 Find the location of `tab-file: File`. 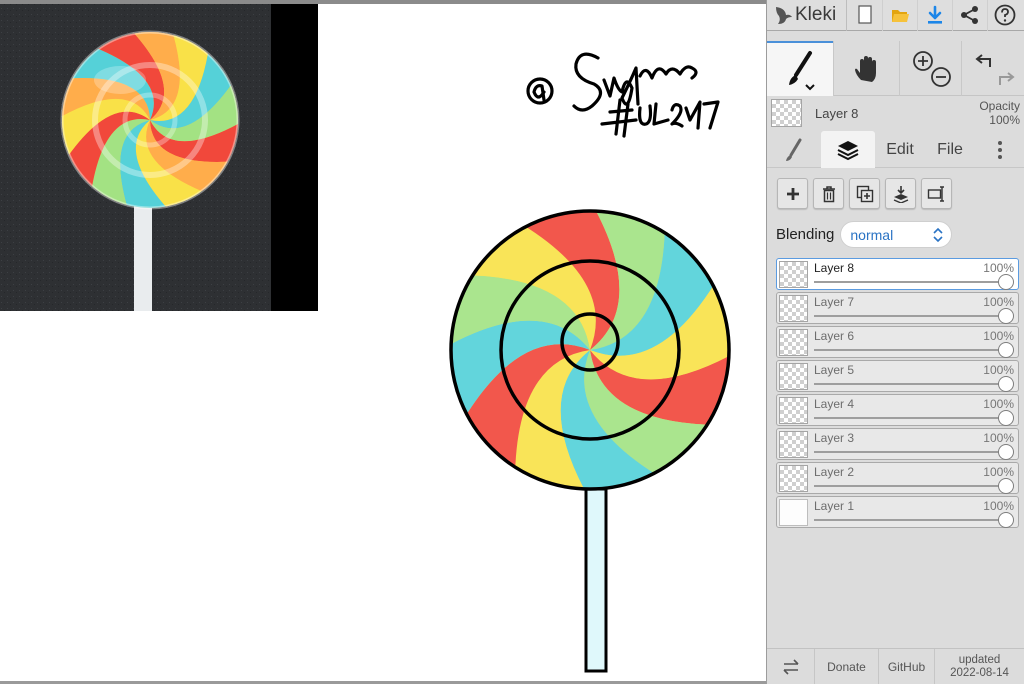

tab-file: File is located at coordinates (950, 149).